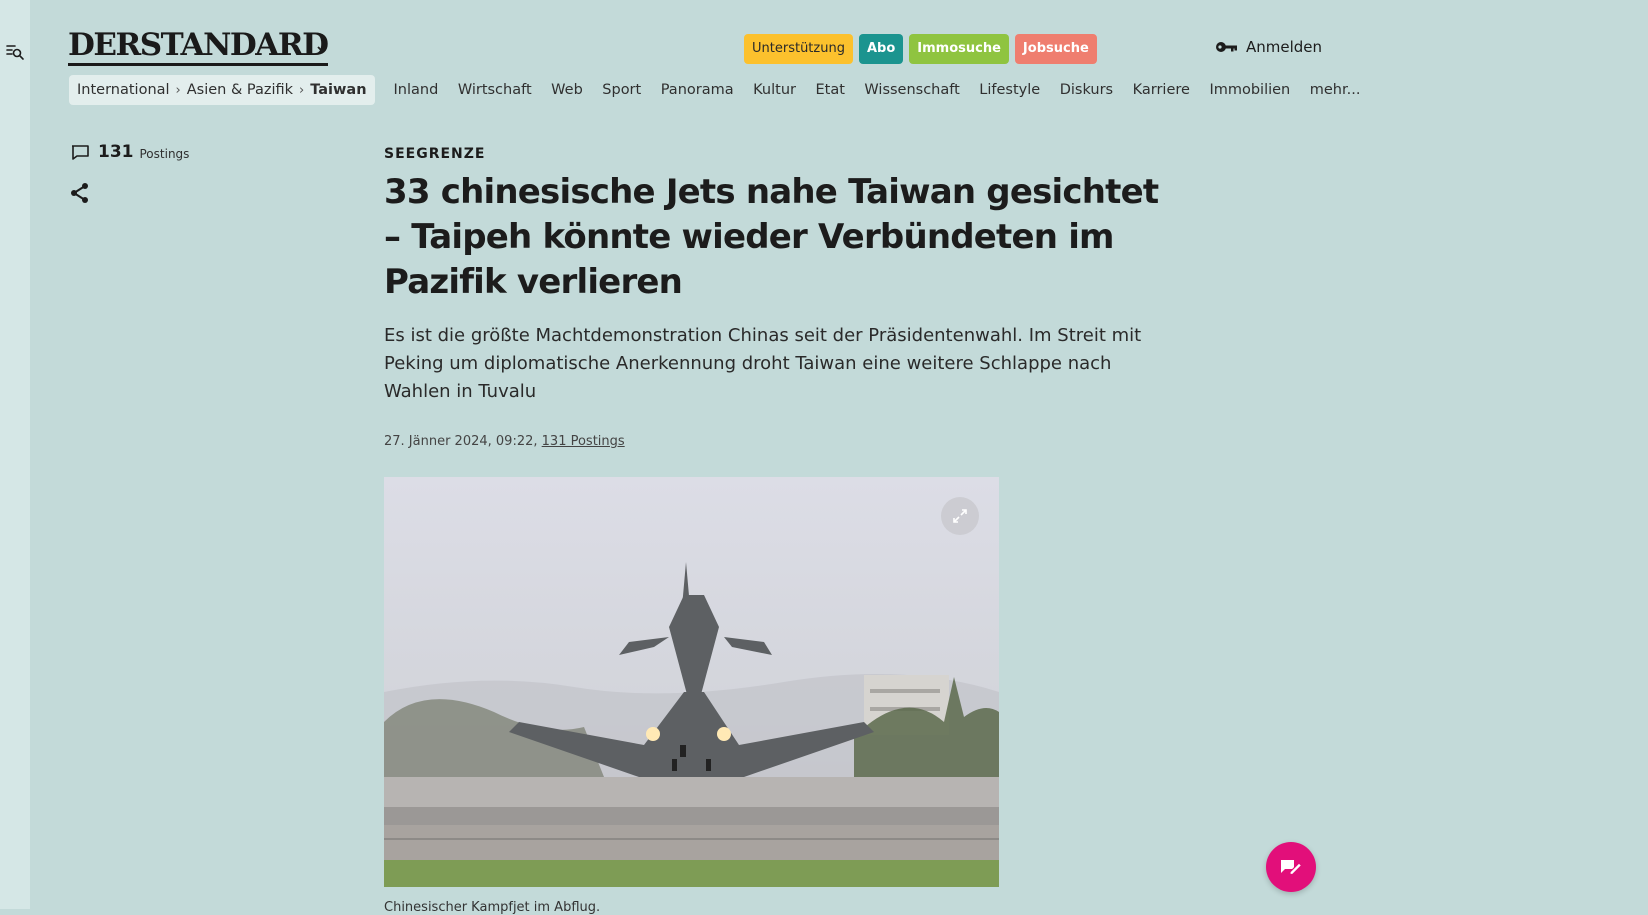 The width and height of the screenshot is (1648, 915). I want to click on expand-image-button, so click(960, 516).